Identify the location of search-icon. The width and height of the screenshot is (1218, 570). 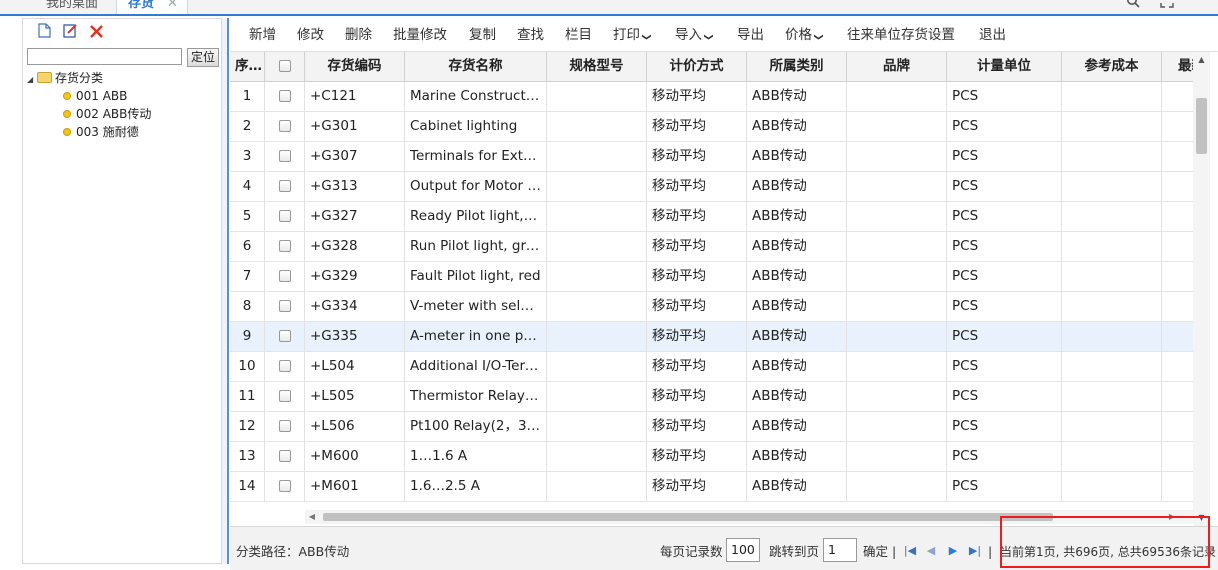
(1133, 7).